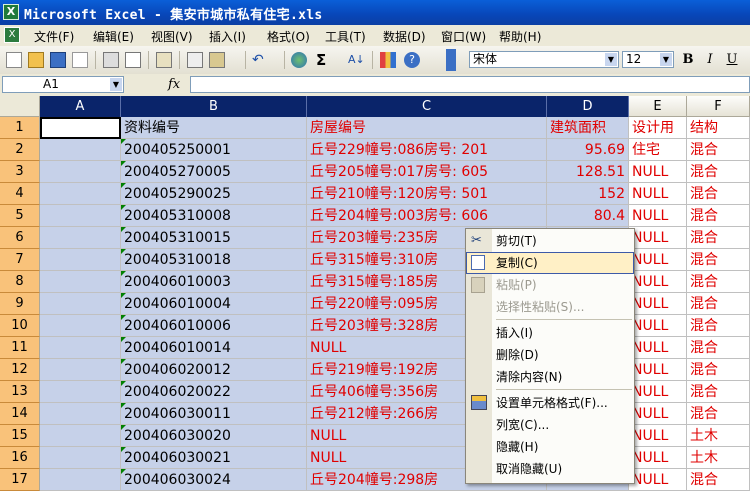 Image resolution: width=750 pixels, height=494 pixels. What do you see at coordinates (20, 282) in the screenshot?
I see `row-header: 8` at bounding box center [20, 282].